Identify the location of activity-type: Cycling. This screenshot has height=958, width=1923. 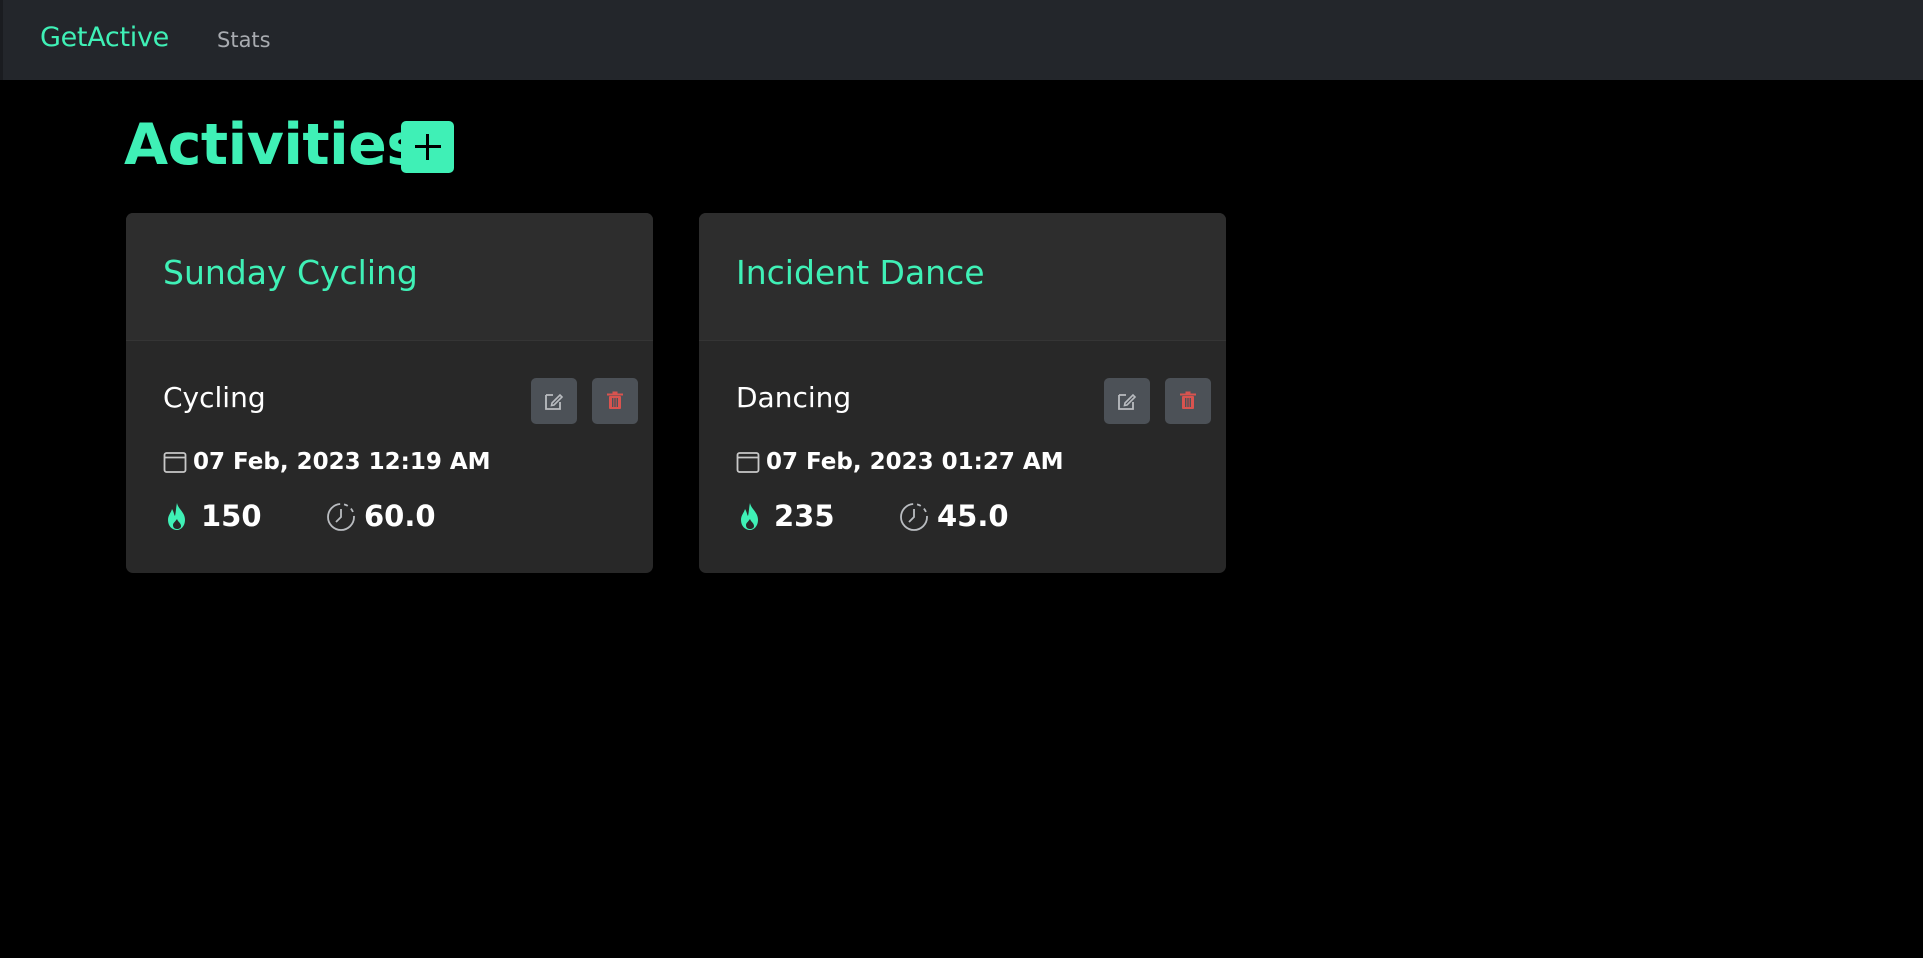
(214, 397).